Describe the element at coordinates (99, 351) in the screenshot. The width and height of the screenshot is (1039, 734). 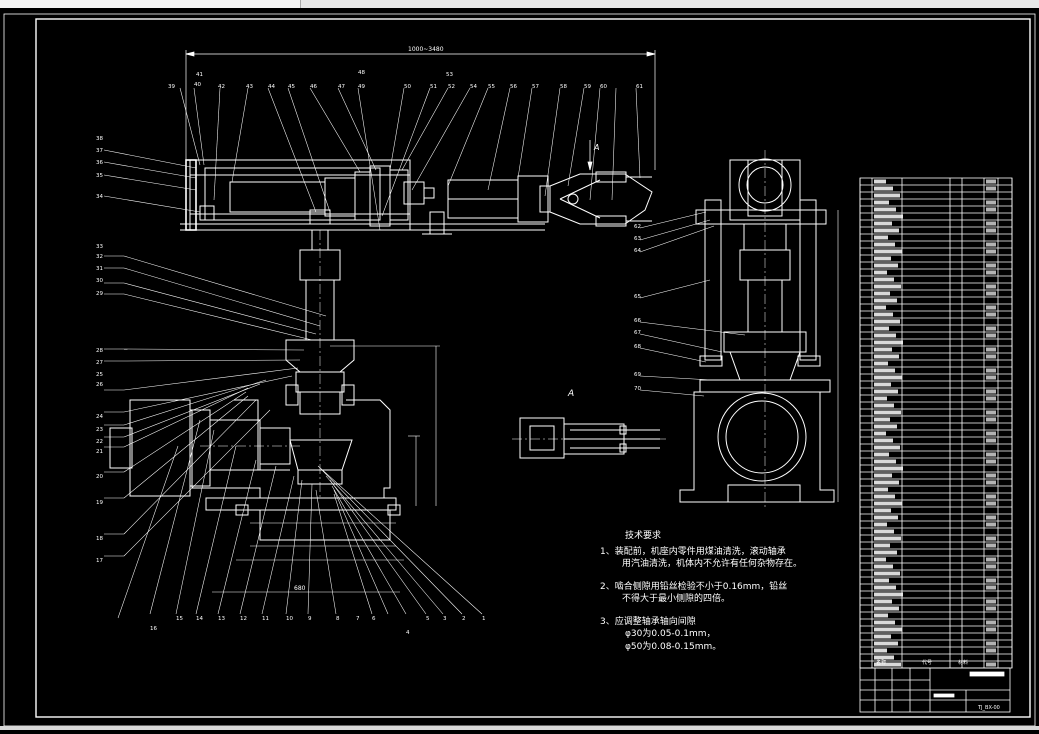
I see `balloon-28: 28` at that location.